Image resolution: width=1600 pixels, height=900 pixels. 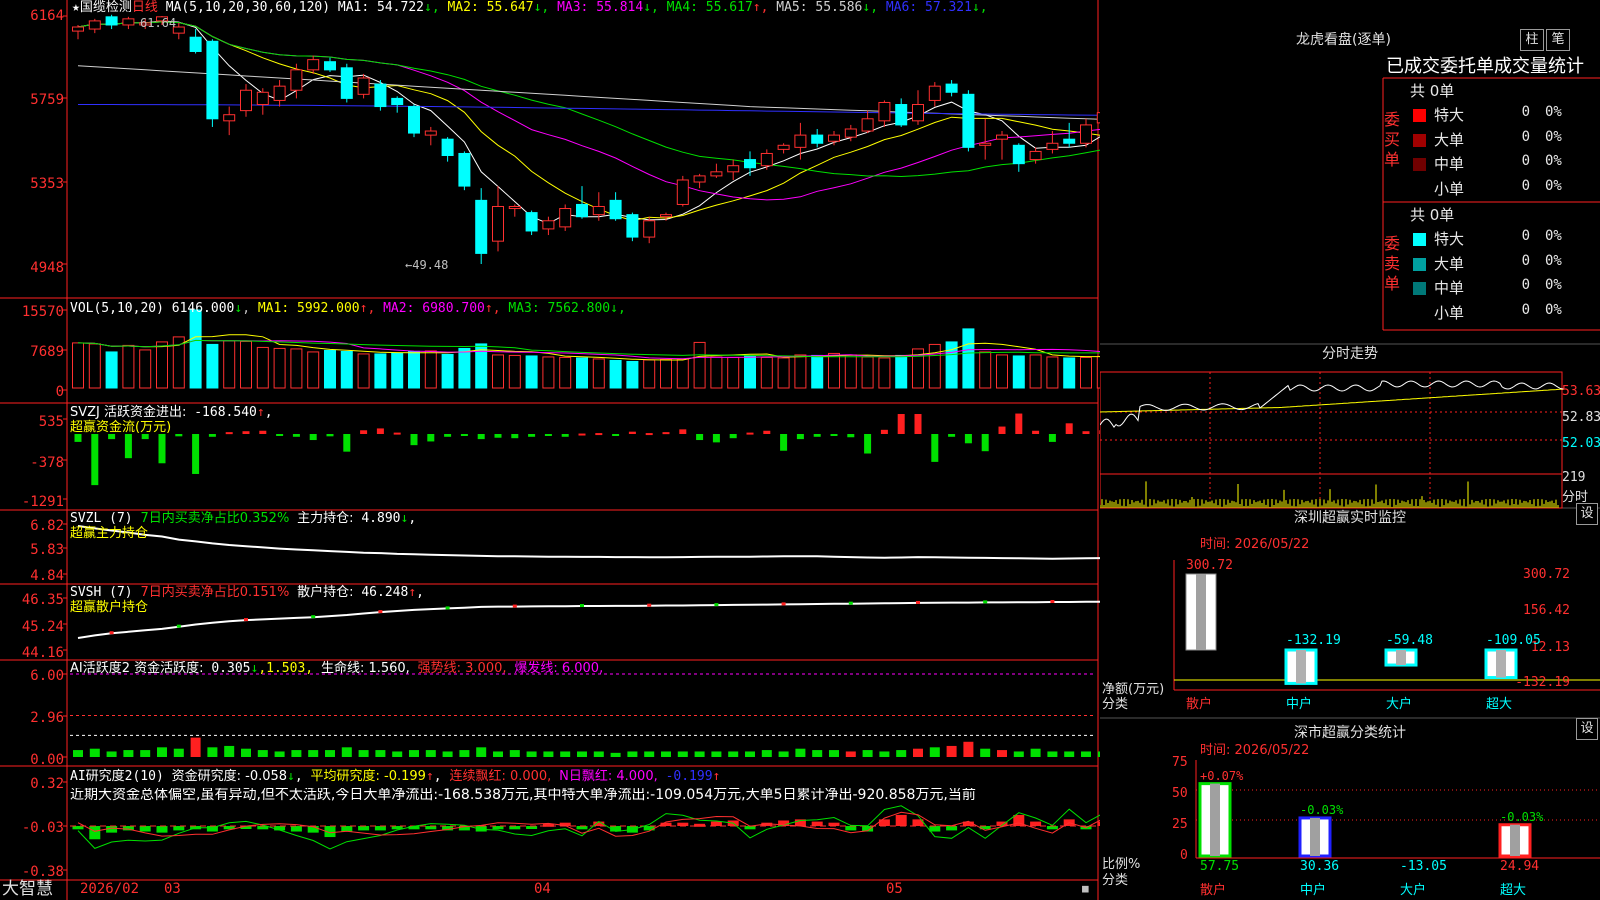 What do you see at coordinates (42, 627) in the screenshot?
I see `svsh-y-label: 45.24` at bounding box center [42, 627].